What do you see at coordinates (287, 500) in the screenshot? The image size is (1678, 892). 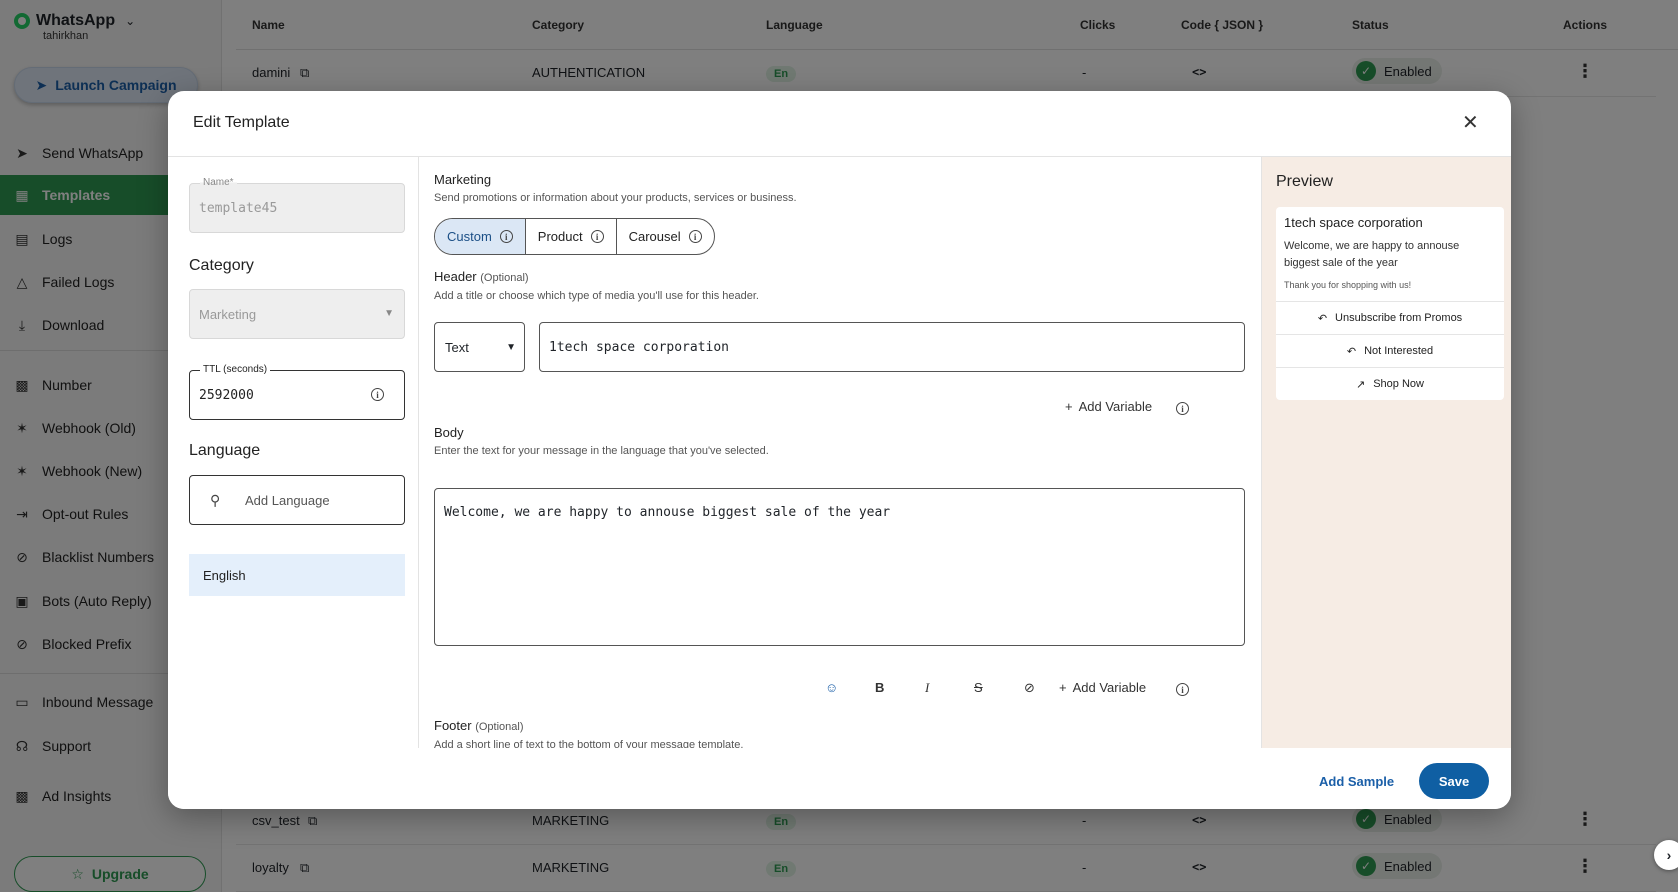 I see `language-search-placeholder: Add Language` at bounding box center [287, 500].